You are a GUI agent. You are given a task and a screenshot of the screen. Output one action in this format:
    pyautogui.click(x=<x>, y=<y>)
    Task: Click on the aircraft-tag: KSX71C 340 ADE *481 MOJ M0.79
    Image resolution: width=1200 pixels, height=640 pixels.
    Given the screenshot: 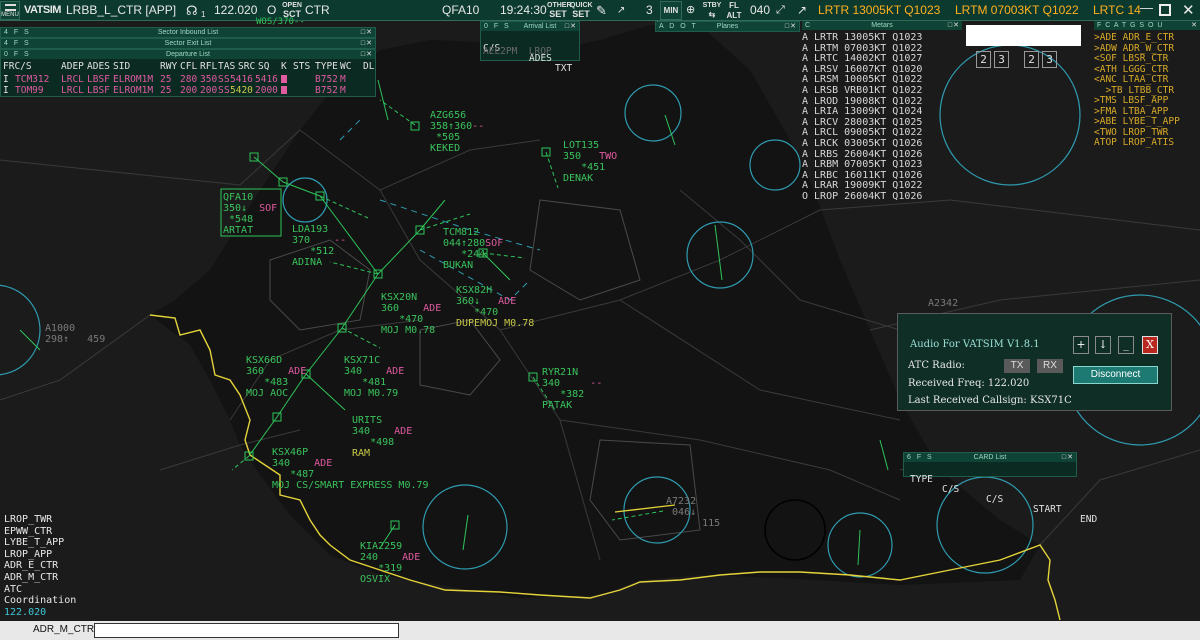 What is the action you would take?
    pyautogui.click(x=374, y=377)
    